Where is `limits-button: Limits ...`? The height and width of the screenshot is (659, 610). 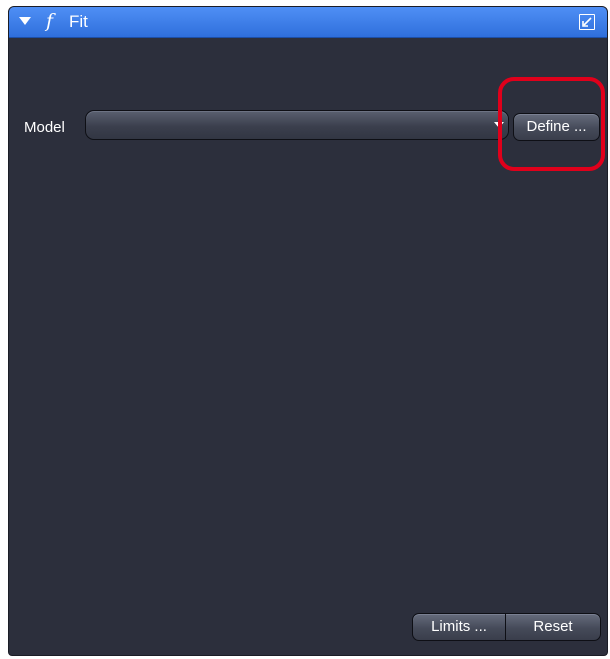 limits-button: Limits ... is located at coordinates (459, 627).